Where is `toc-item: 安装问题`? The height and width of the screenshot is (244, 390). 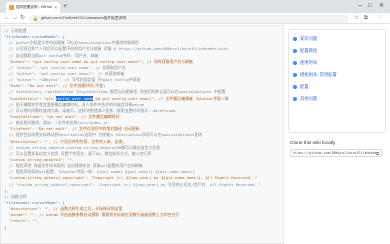 toc-item: 安装问题 is located at coordinates (339, 39).